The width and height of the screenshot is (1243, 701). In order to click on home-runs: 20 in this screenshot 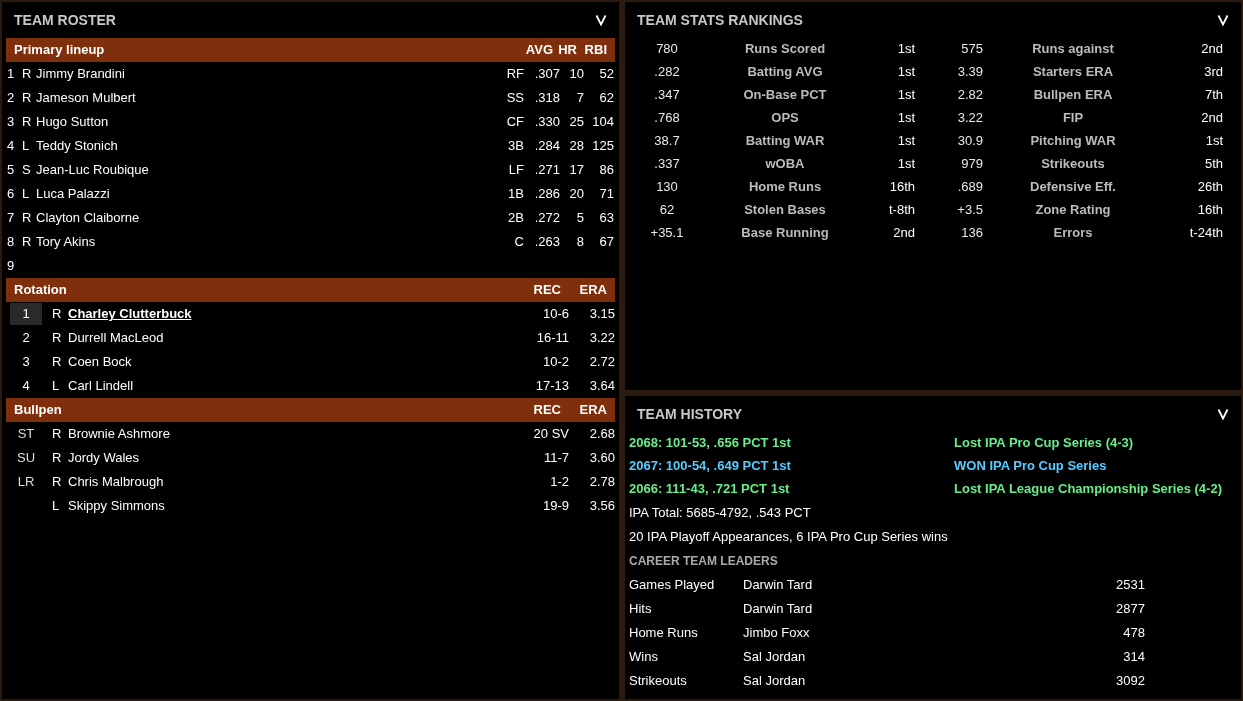, I will do `click(576, 194)`.